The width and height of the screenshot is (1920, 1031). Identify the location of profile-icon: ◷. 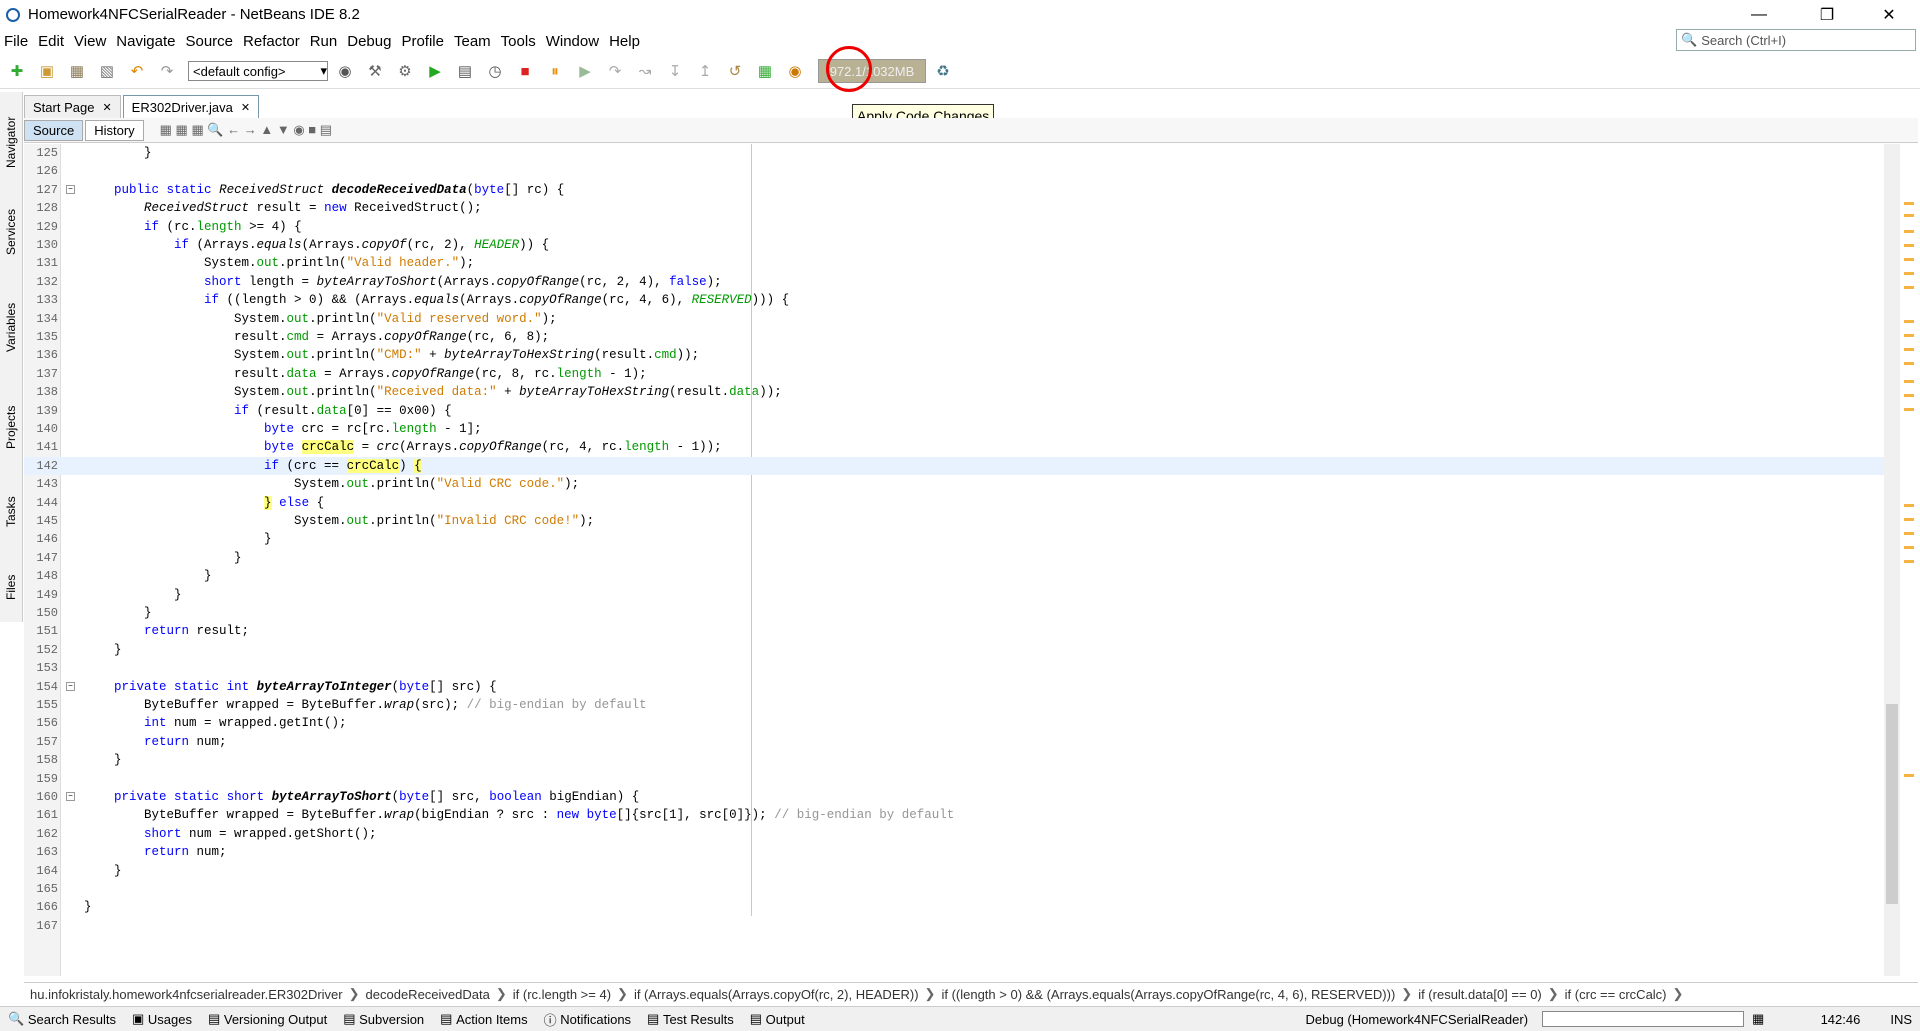
(495, 71).